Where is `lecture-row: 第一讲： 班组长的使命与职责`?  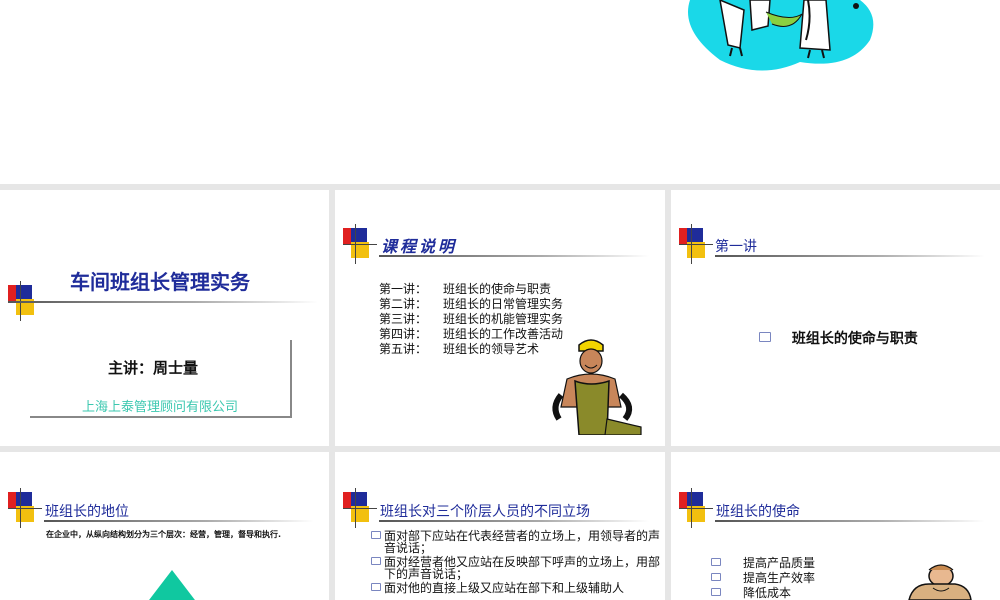 lecture-row: 第一讲： 班组长的使命与职责 is located at coordinates (465, 289).